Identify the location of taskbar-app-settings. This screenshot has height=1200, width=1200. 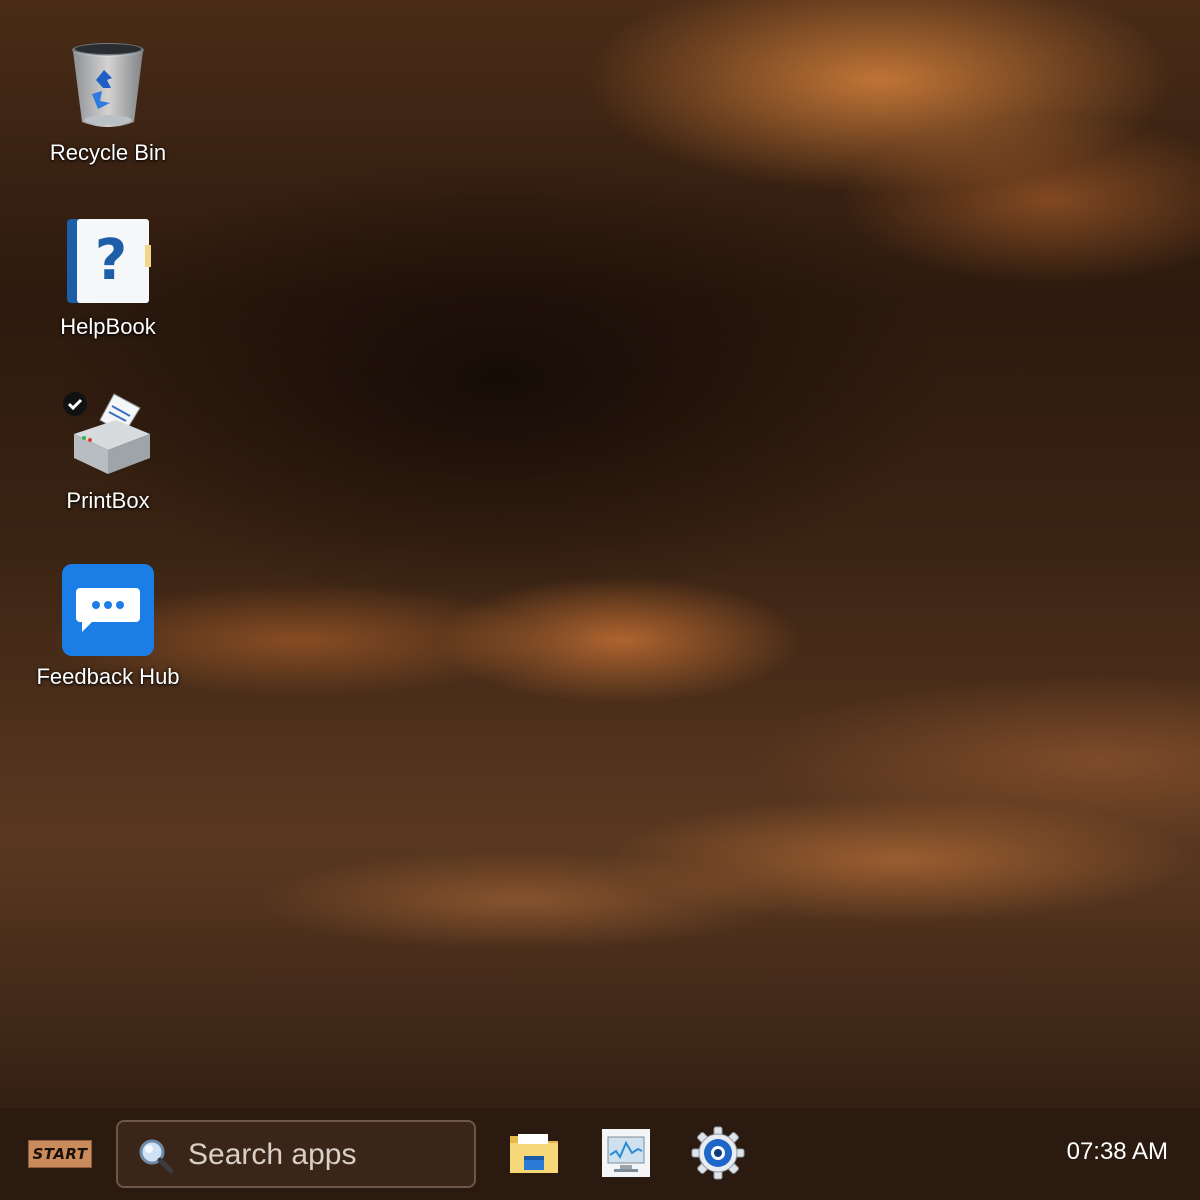
(718, 1153).